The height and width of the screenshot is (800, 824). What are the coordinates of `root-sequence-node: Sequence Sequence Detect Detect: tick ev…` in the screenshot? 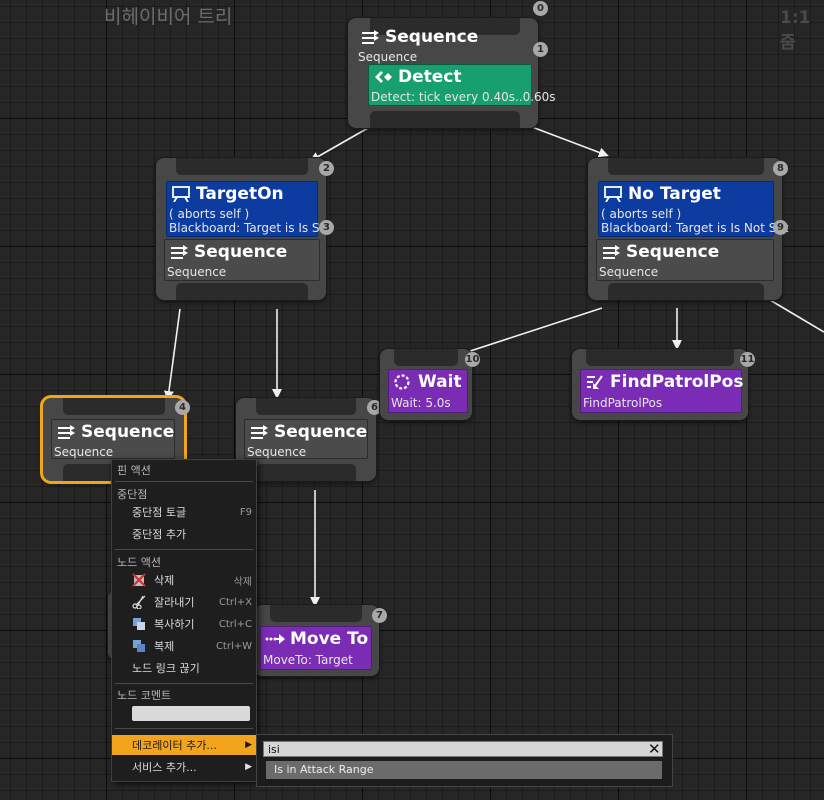 It's located at (452, 73).